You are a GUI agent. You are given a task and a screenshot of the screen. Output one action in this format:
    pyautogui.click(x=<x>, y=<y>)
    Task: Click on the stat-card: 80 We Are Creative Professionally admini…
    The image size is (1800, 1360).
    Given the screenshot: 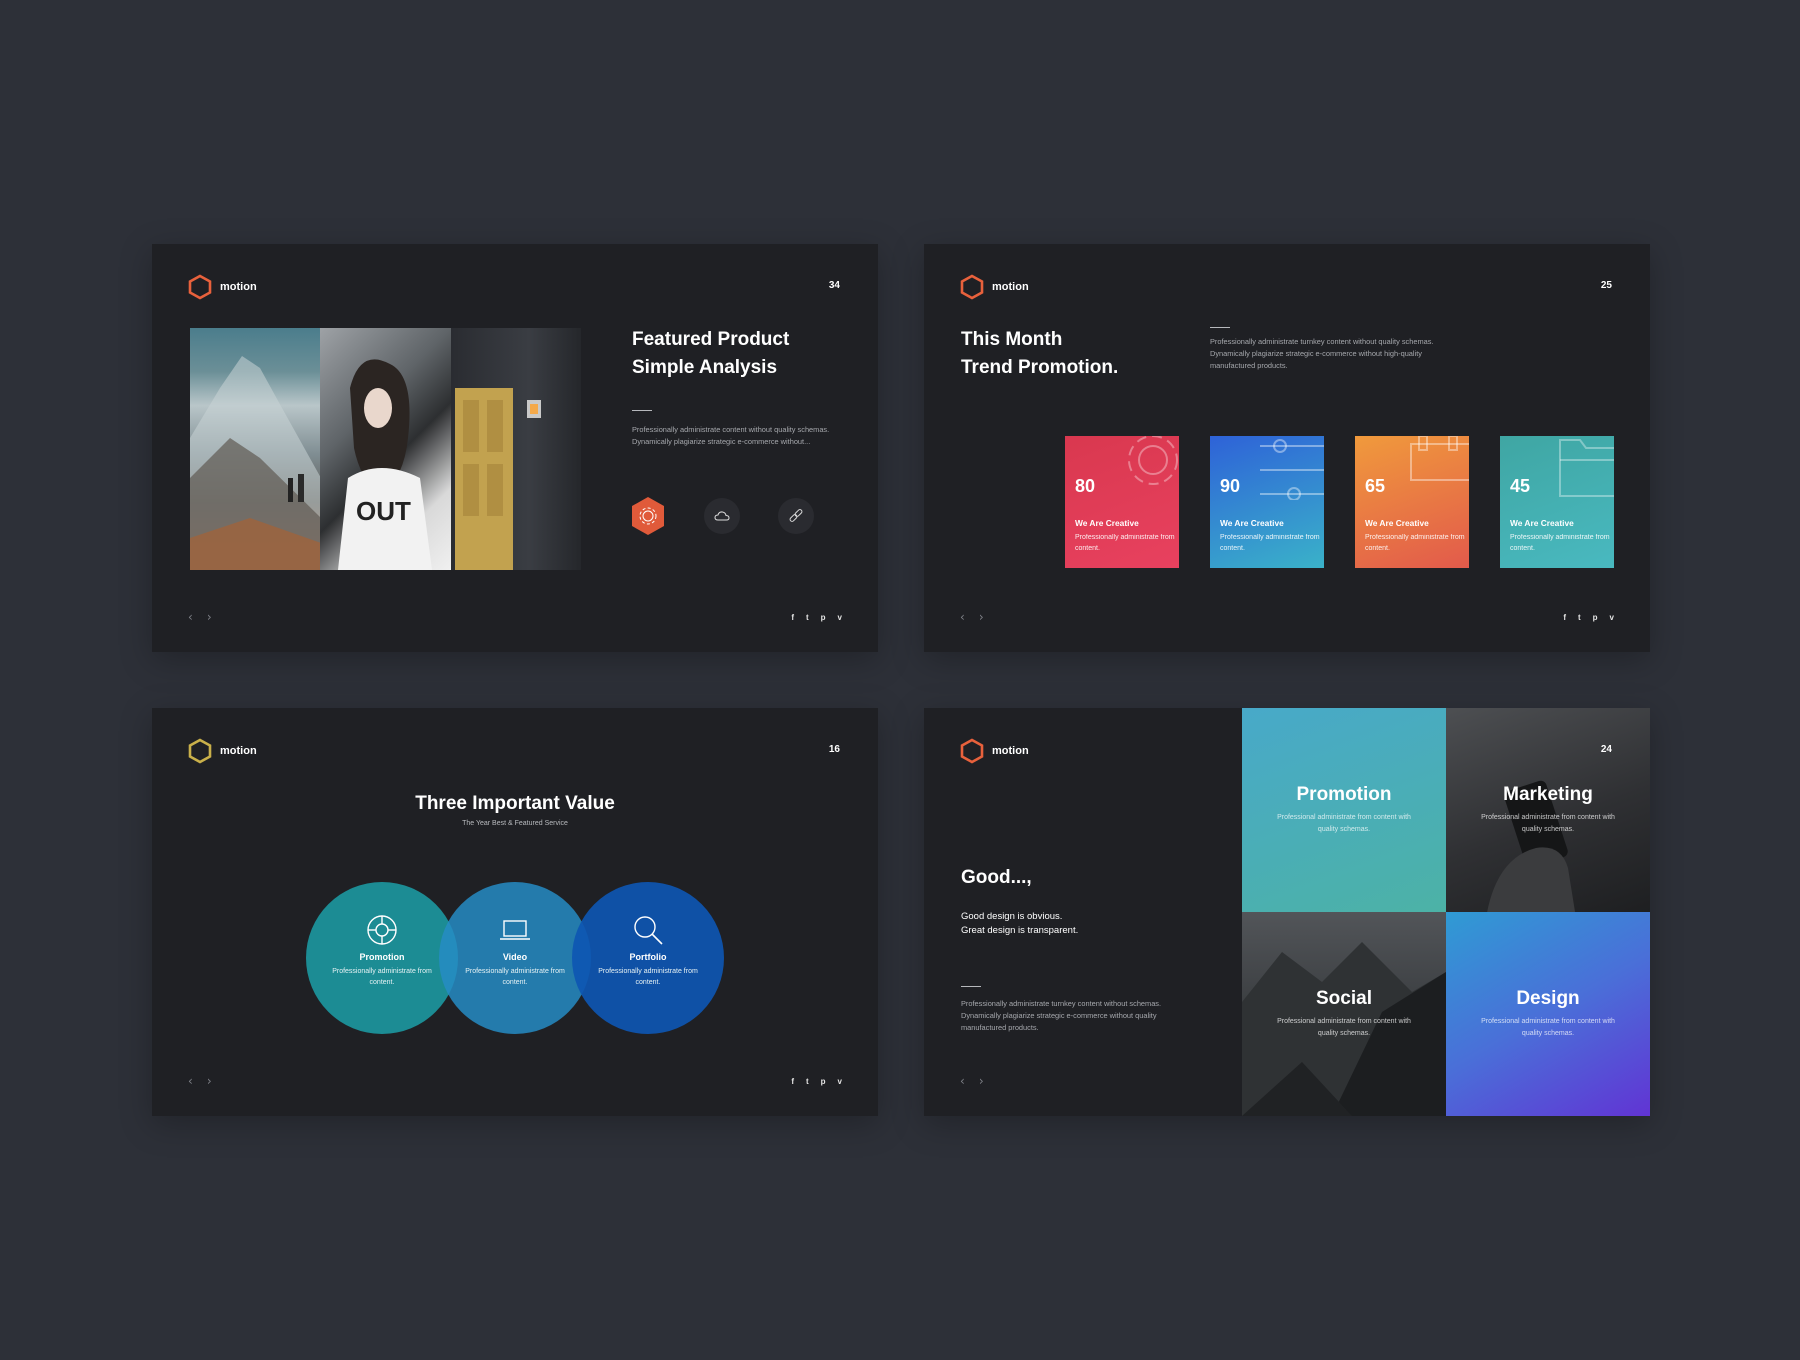 What is the action you would take?
    pyautogui.click(x=1122, y=502)
    